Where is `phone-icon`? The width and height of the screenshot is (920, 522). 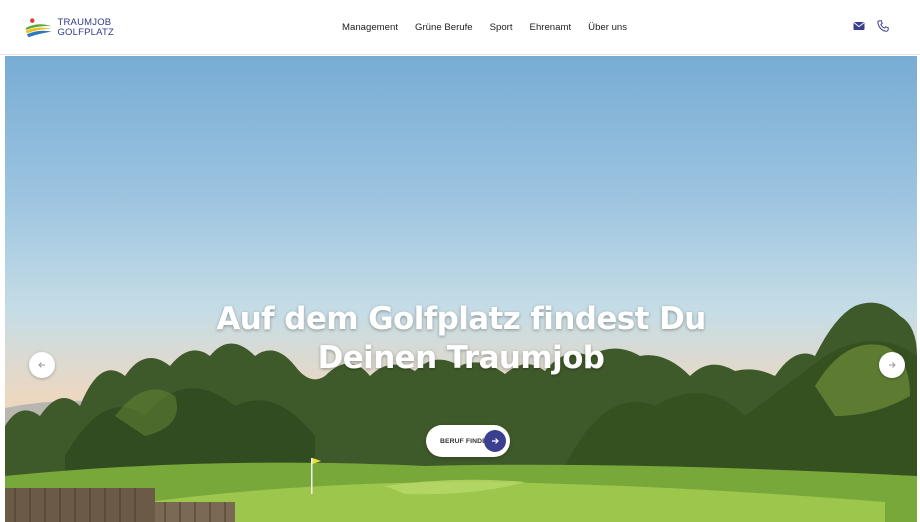 phone-icon is located at coordinates (883, 26).